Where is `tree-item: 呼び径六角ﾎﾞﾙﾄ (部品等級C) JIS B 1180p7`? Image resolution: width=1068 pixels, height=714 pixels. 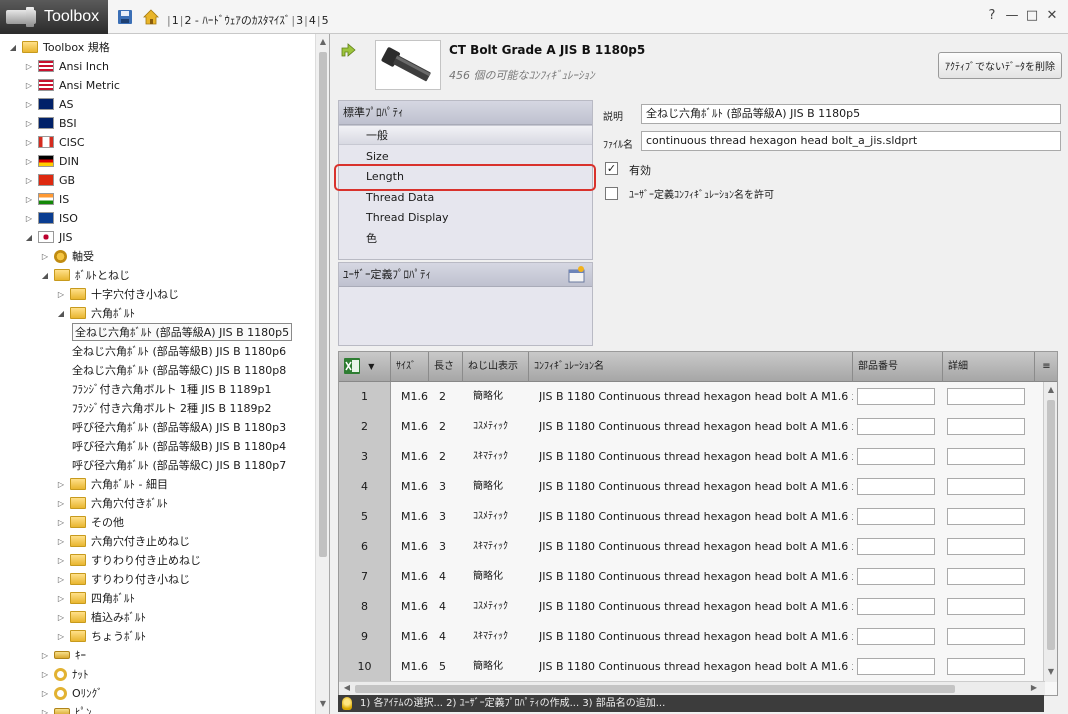 tree-item: 呼び径六角ﾎﾞﾙﾄ (部品等級C) JIS B 1180p7 is located at coordinates (179, 465).